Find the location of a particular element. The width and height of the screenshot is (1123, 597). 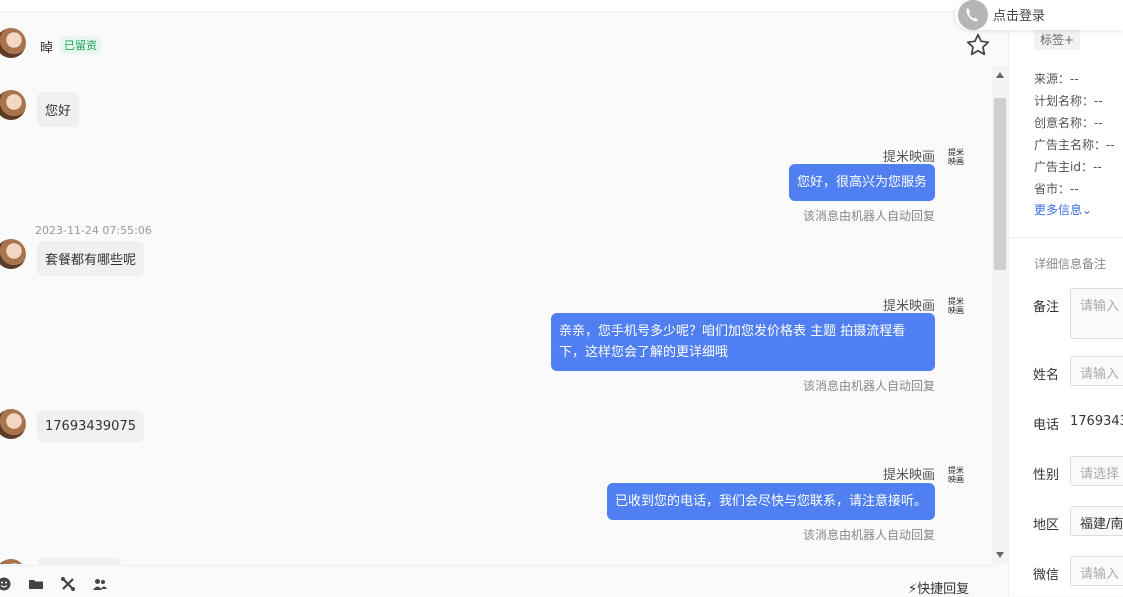

phone-call-icon is located at coordinates (973, 15).